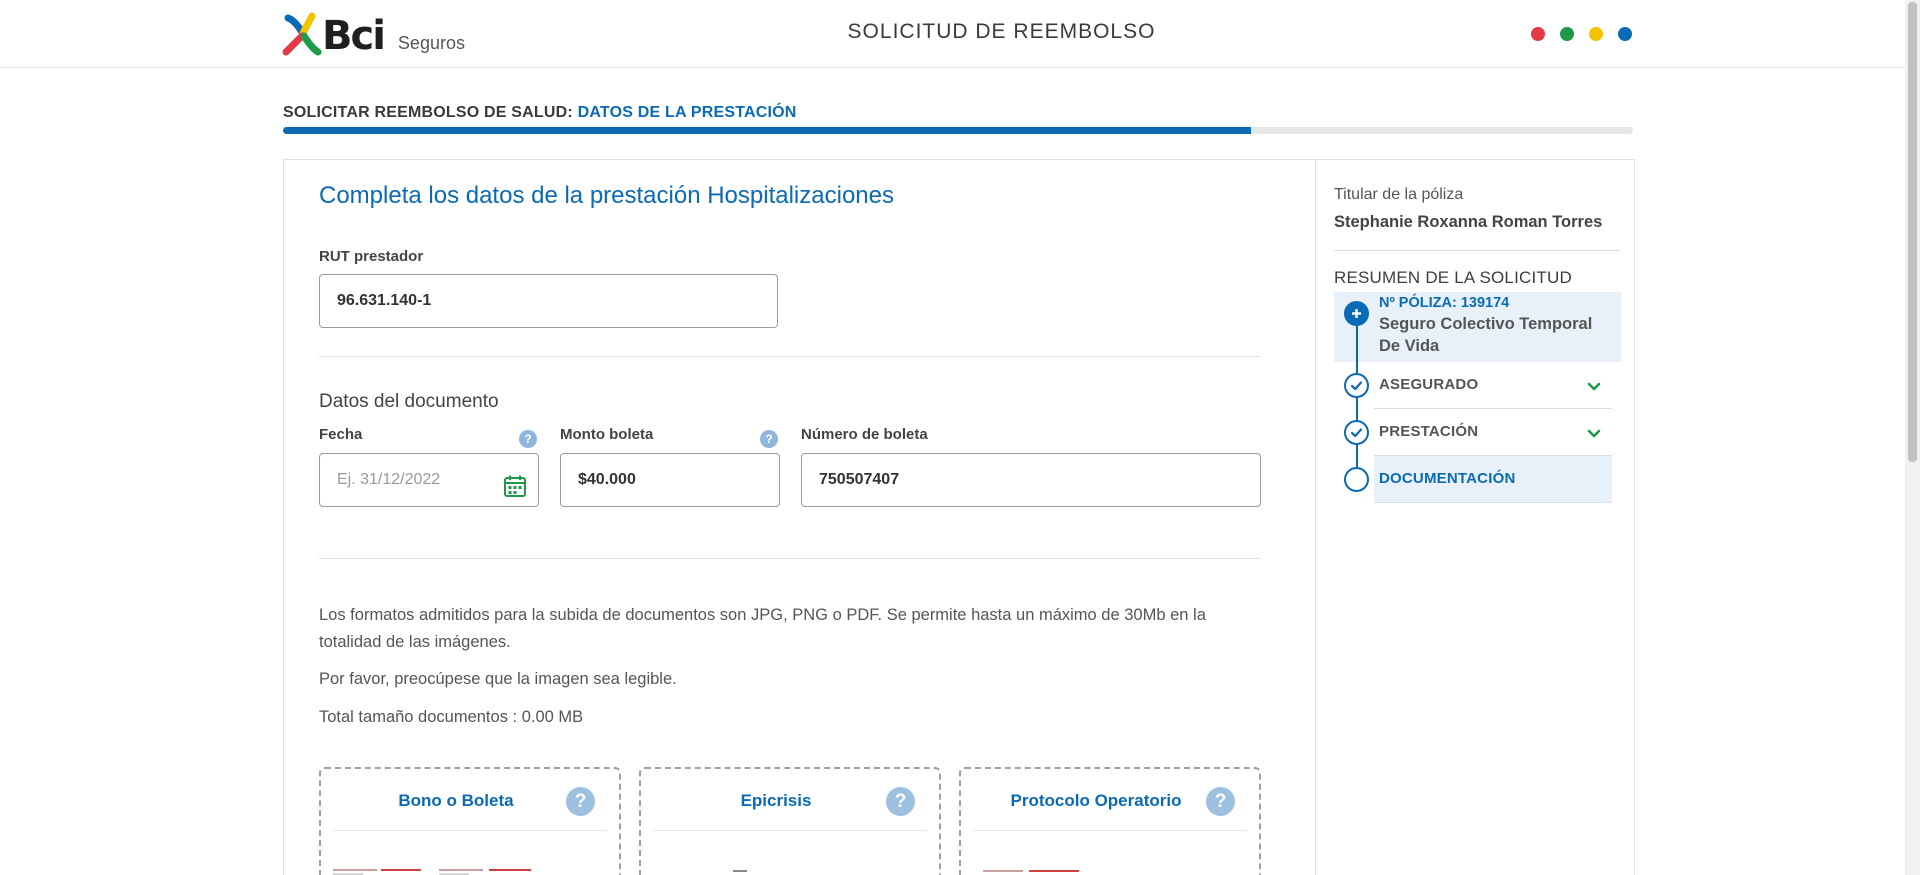 The height and width of the screenshot is (875, 1920). Describe the element at coordinates (371, 256) in the screenshot. I see `rut-label: RUT prestador` at that location.